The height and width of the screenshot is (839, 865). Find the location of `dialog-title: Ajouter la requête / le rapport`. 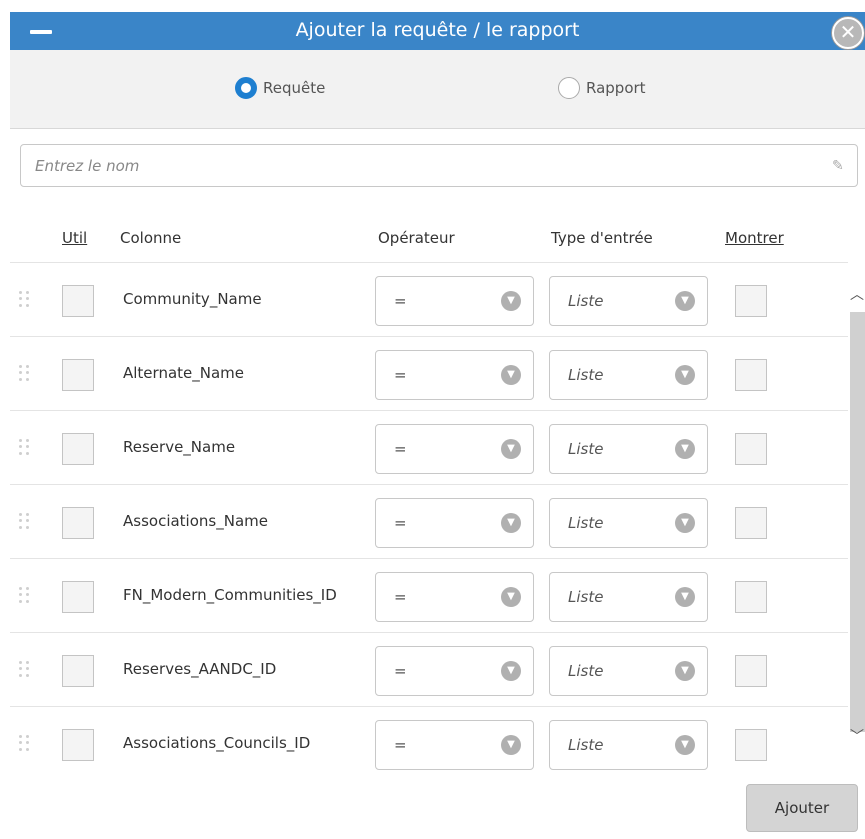

dialog-title: Ajouter la requête / le rapport is located at coordinates (437, 30).